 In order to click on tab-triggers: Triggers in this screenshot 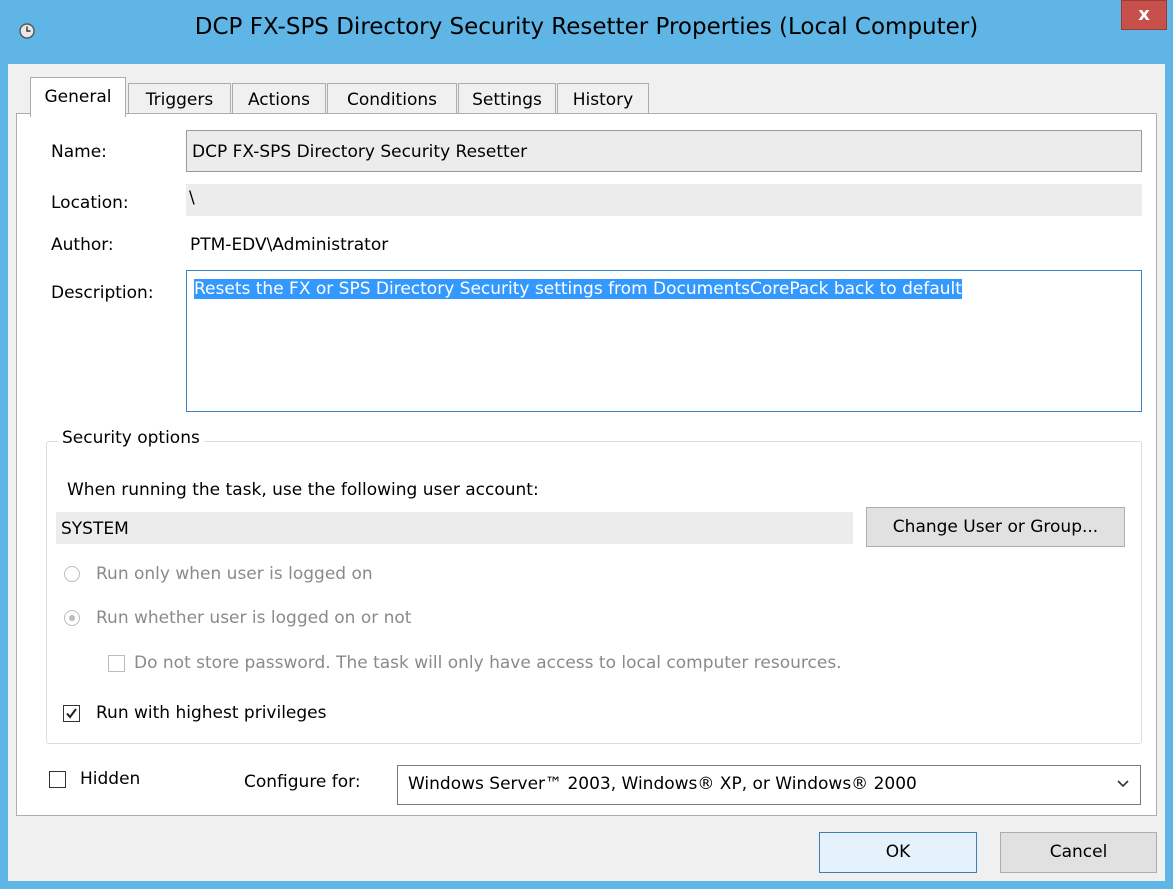, I will do `click(179, 100)`.